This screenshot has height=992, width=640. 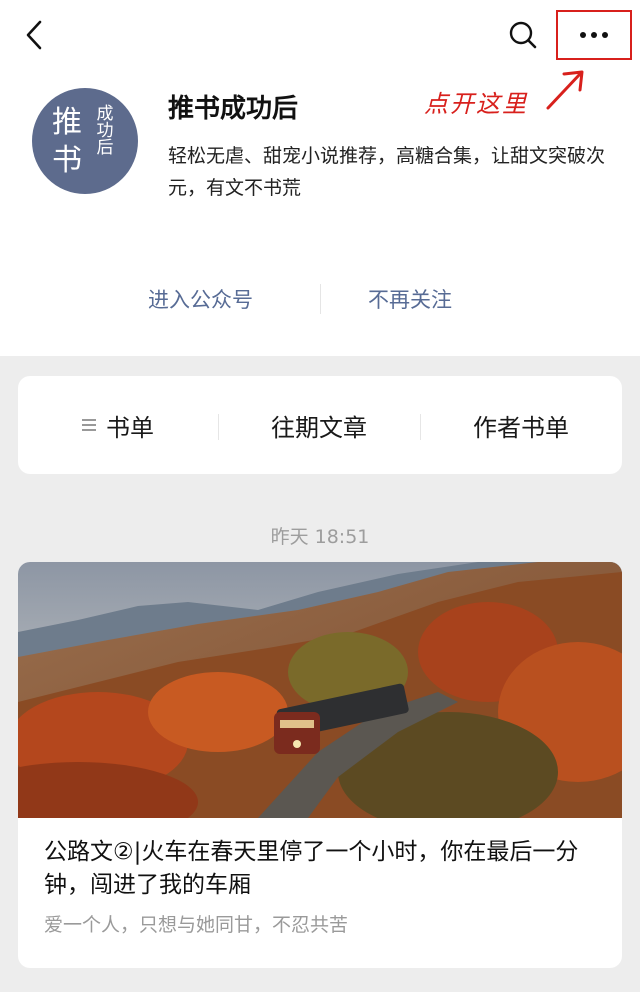 I want to click on avatar-char-1: 推, so click(x=67, y=122).